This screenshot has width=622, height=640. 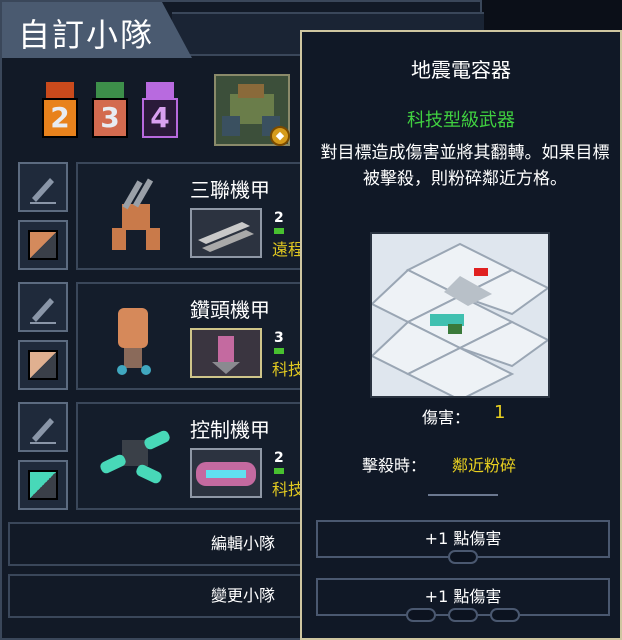 What do you see at coordinates (484, 465) in the screenshot?
I see `on-kill-value: 鄰近粉碎` at bounding box center [484, 465].